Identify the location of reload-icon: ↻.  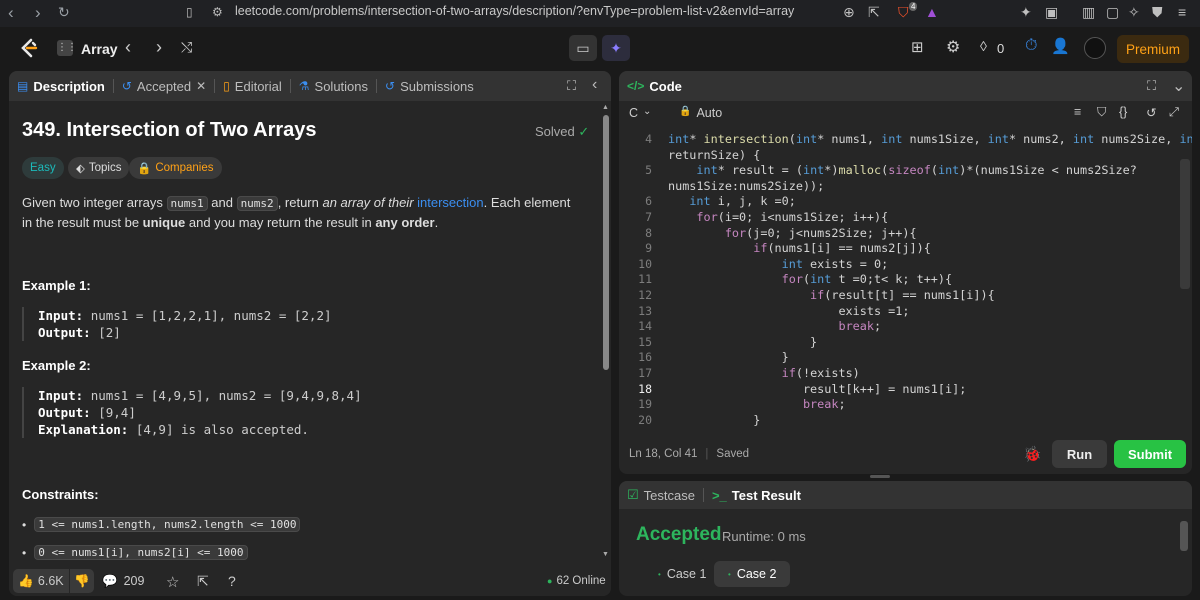
(64, 12).